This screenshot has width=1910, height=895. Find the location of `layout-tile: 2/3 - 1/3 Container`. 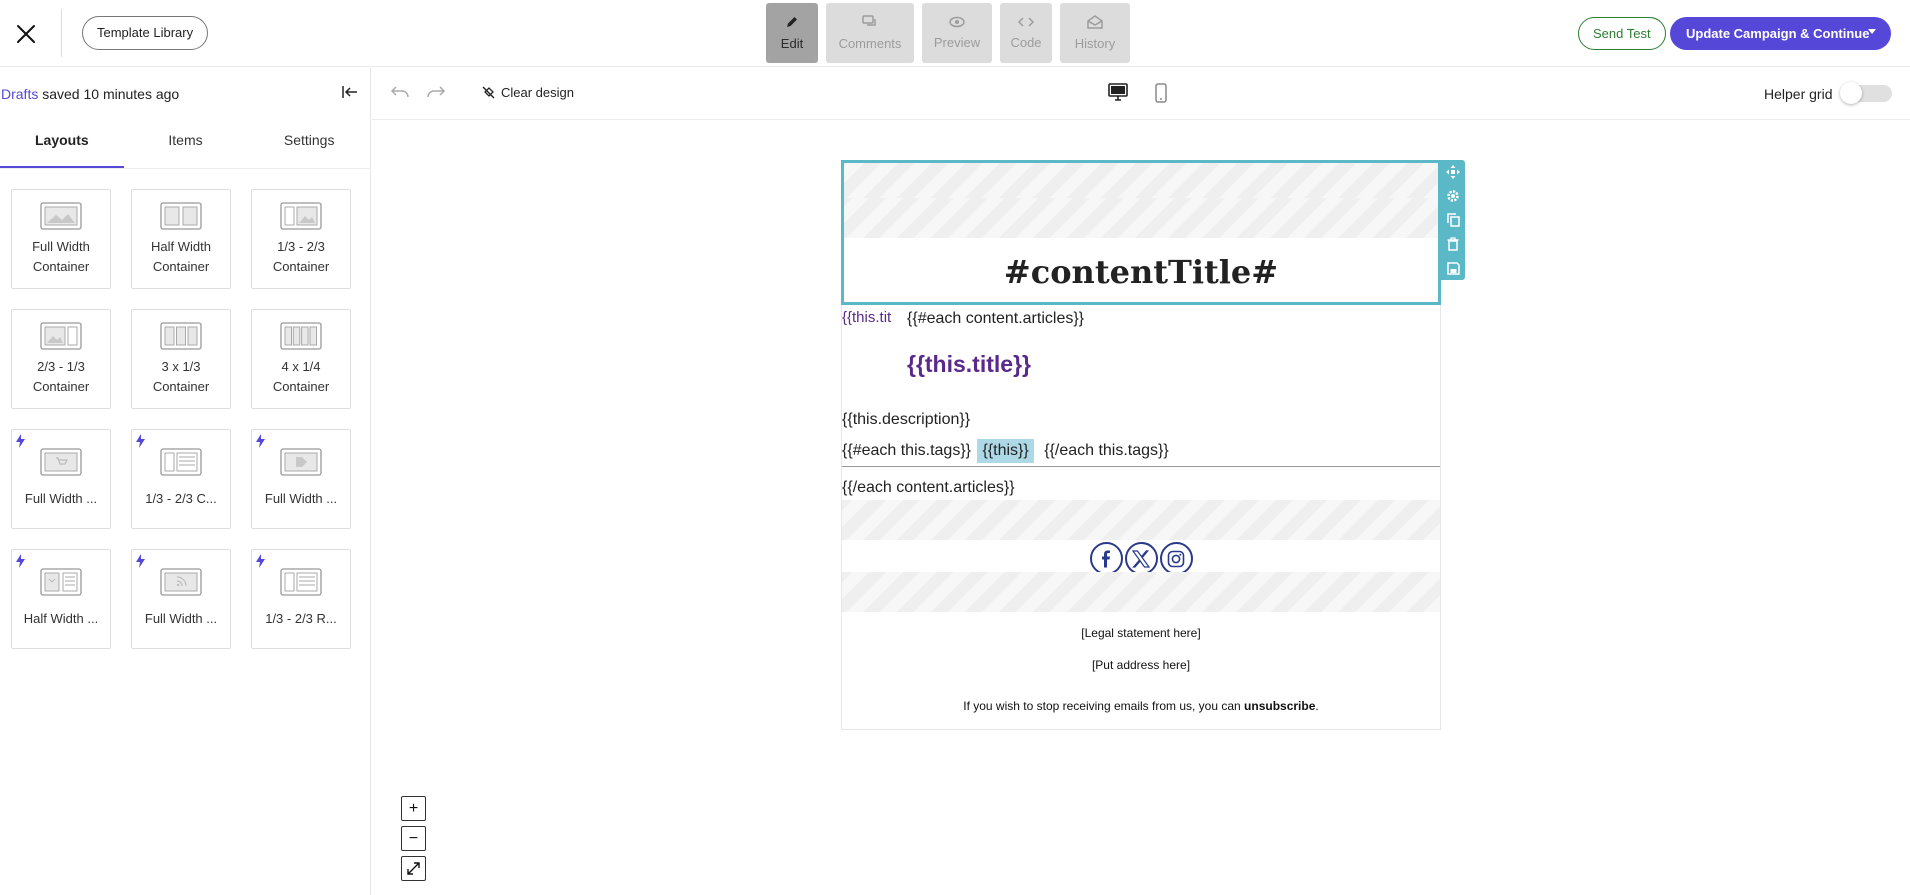

layout-tile: 2/3 - 1/3 Container is located at coordinates (61, 359).